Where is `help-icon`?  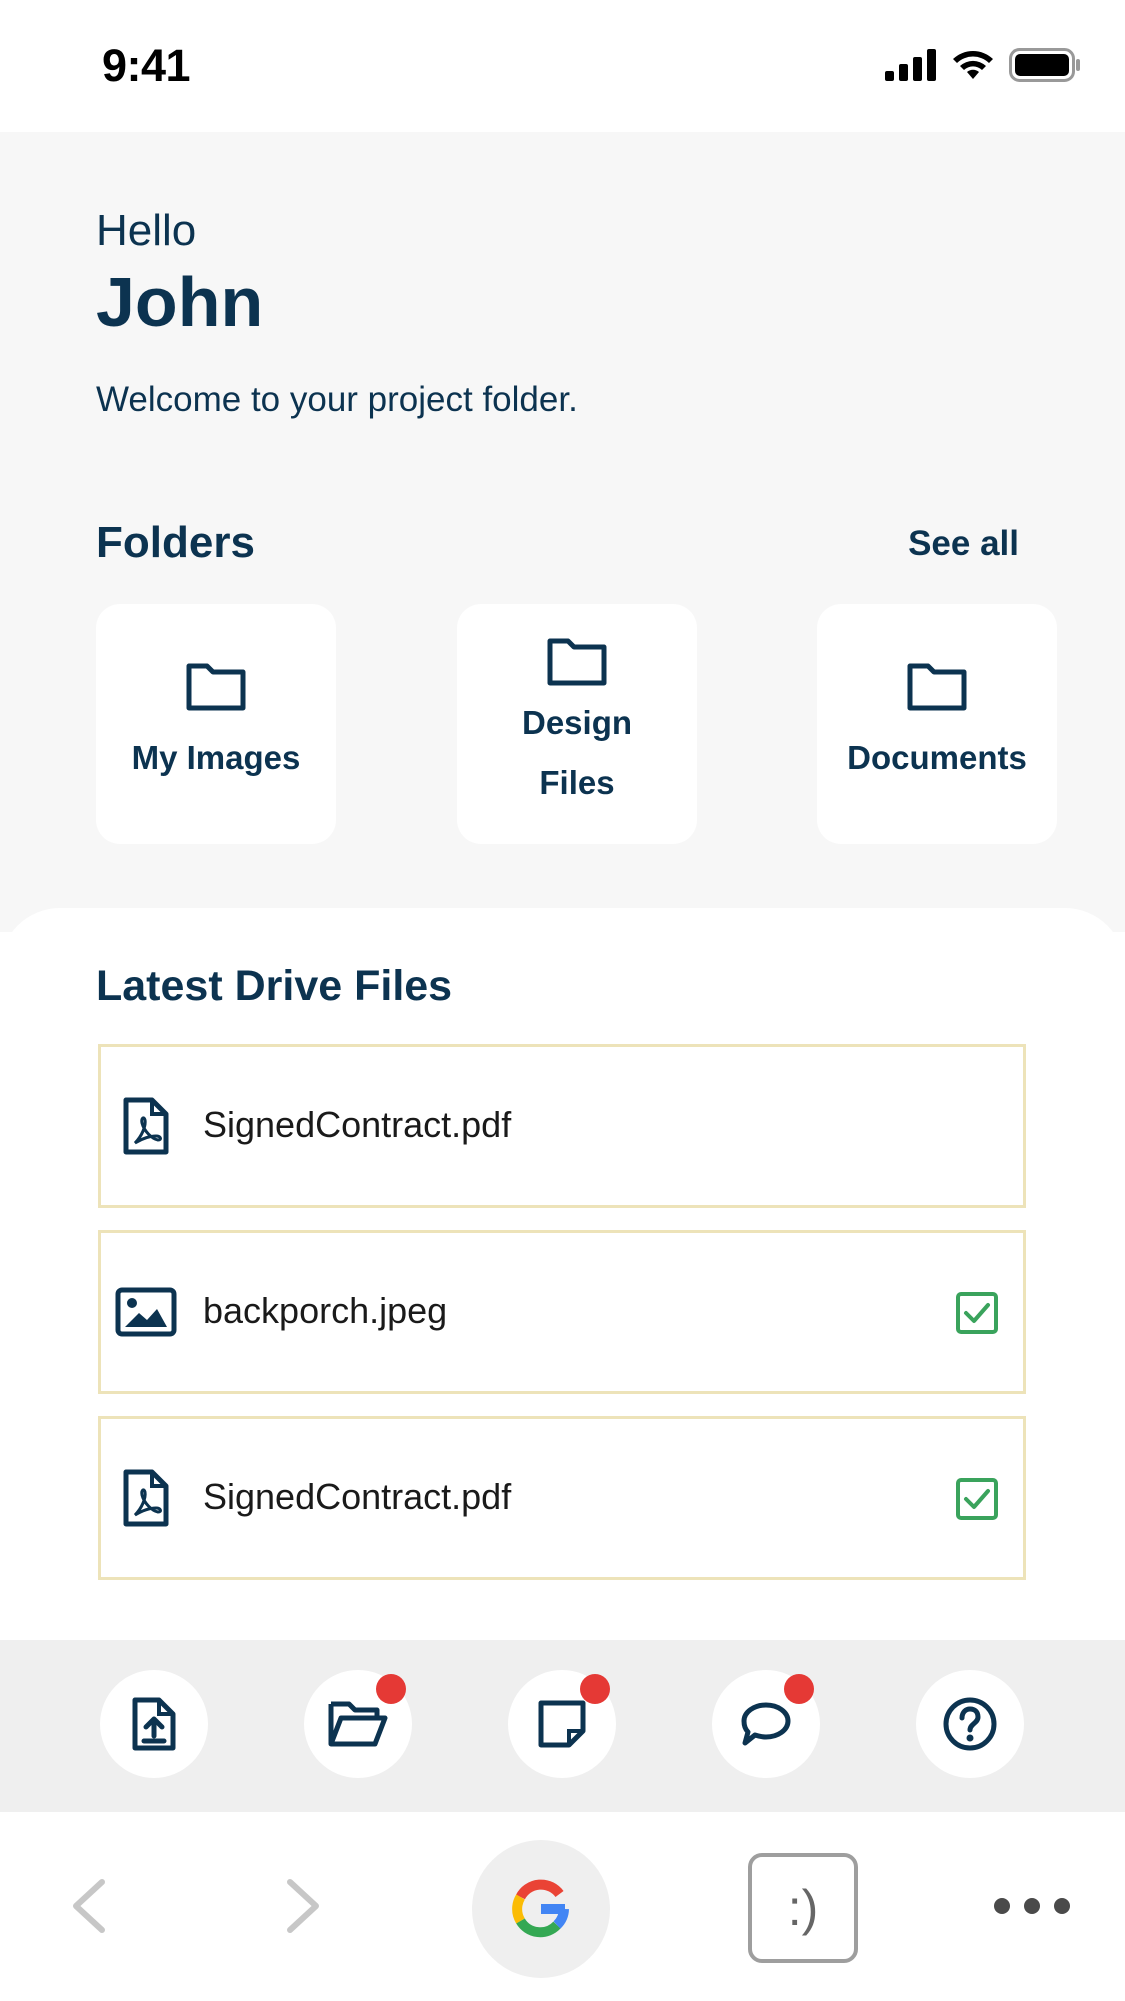
help-icon is located at coordinates (970, 1724).